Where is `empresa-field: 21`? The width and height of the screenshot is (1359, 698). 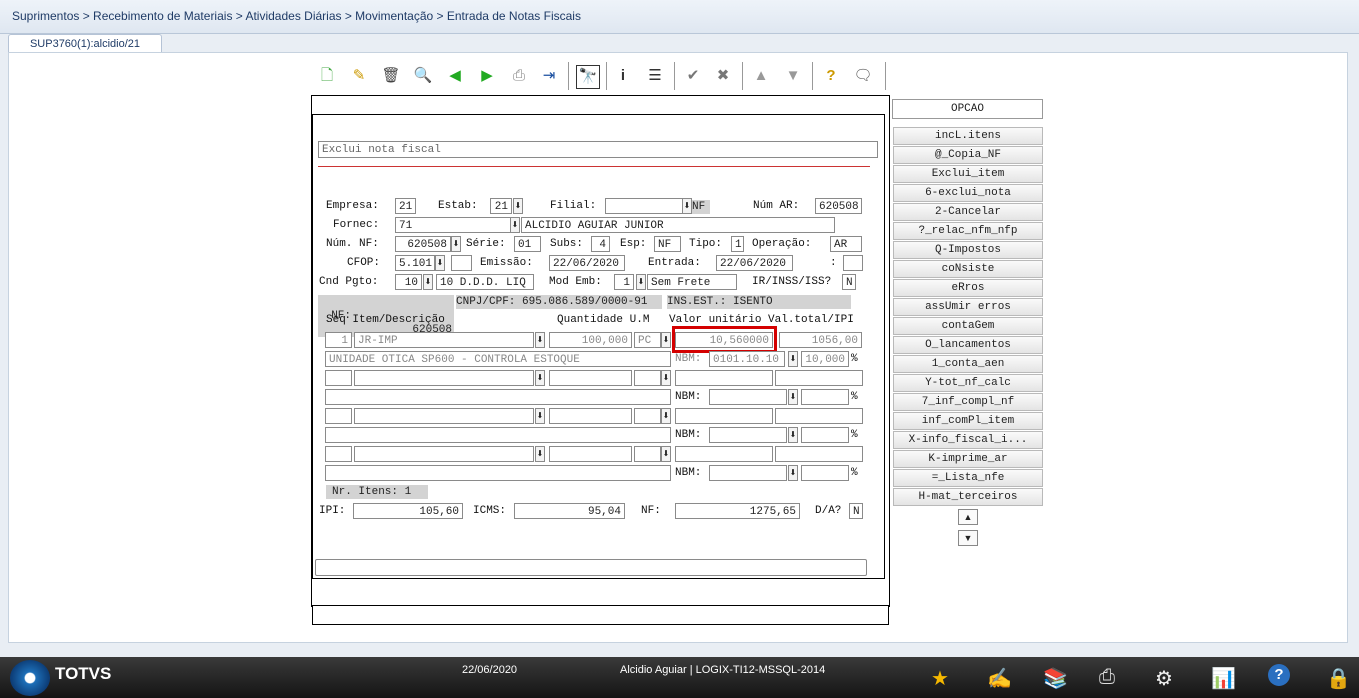
empresa-field: 21 is located at coordinates (405, 206).